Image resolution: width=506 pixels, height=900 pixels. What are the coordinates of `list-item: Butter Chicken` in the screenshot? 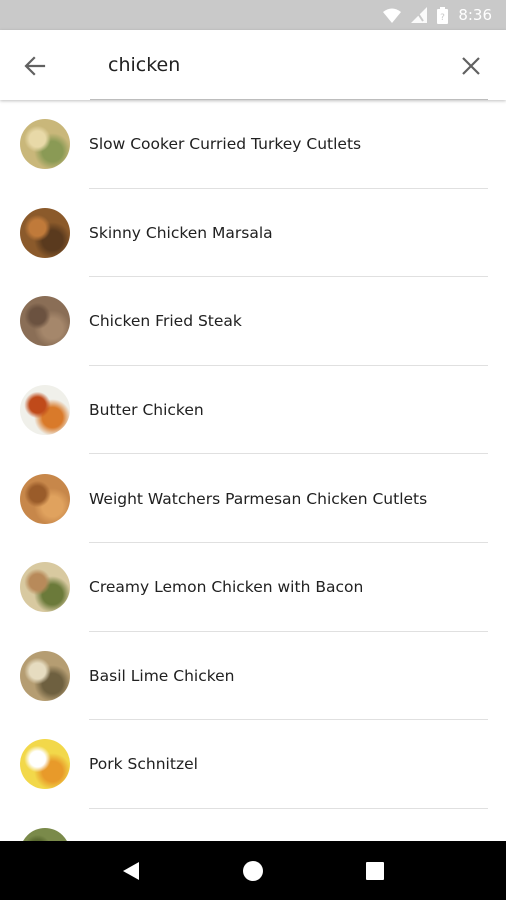 It's located at (253, 410).